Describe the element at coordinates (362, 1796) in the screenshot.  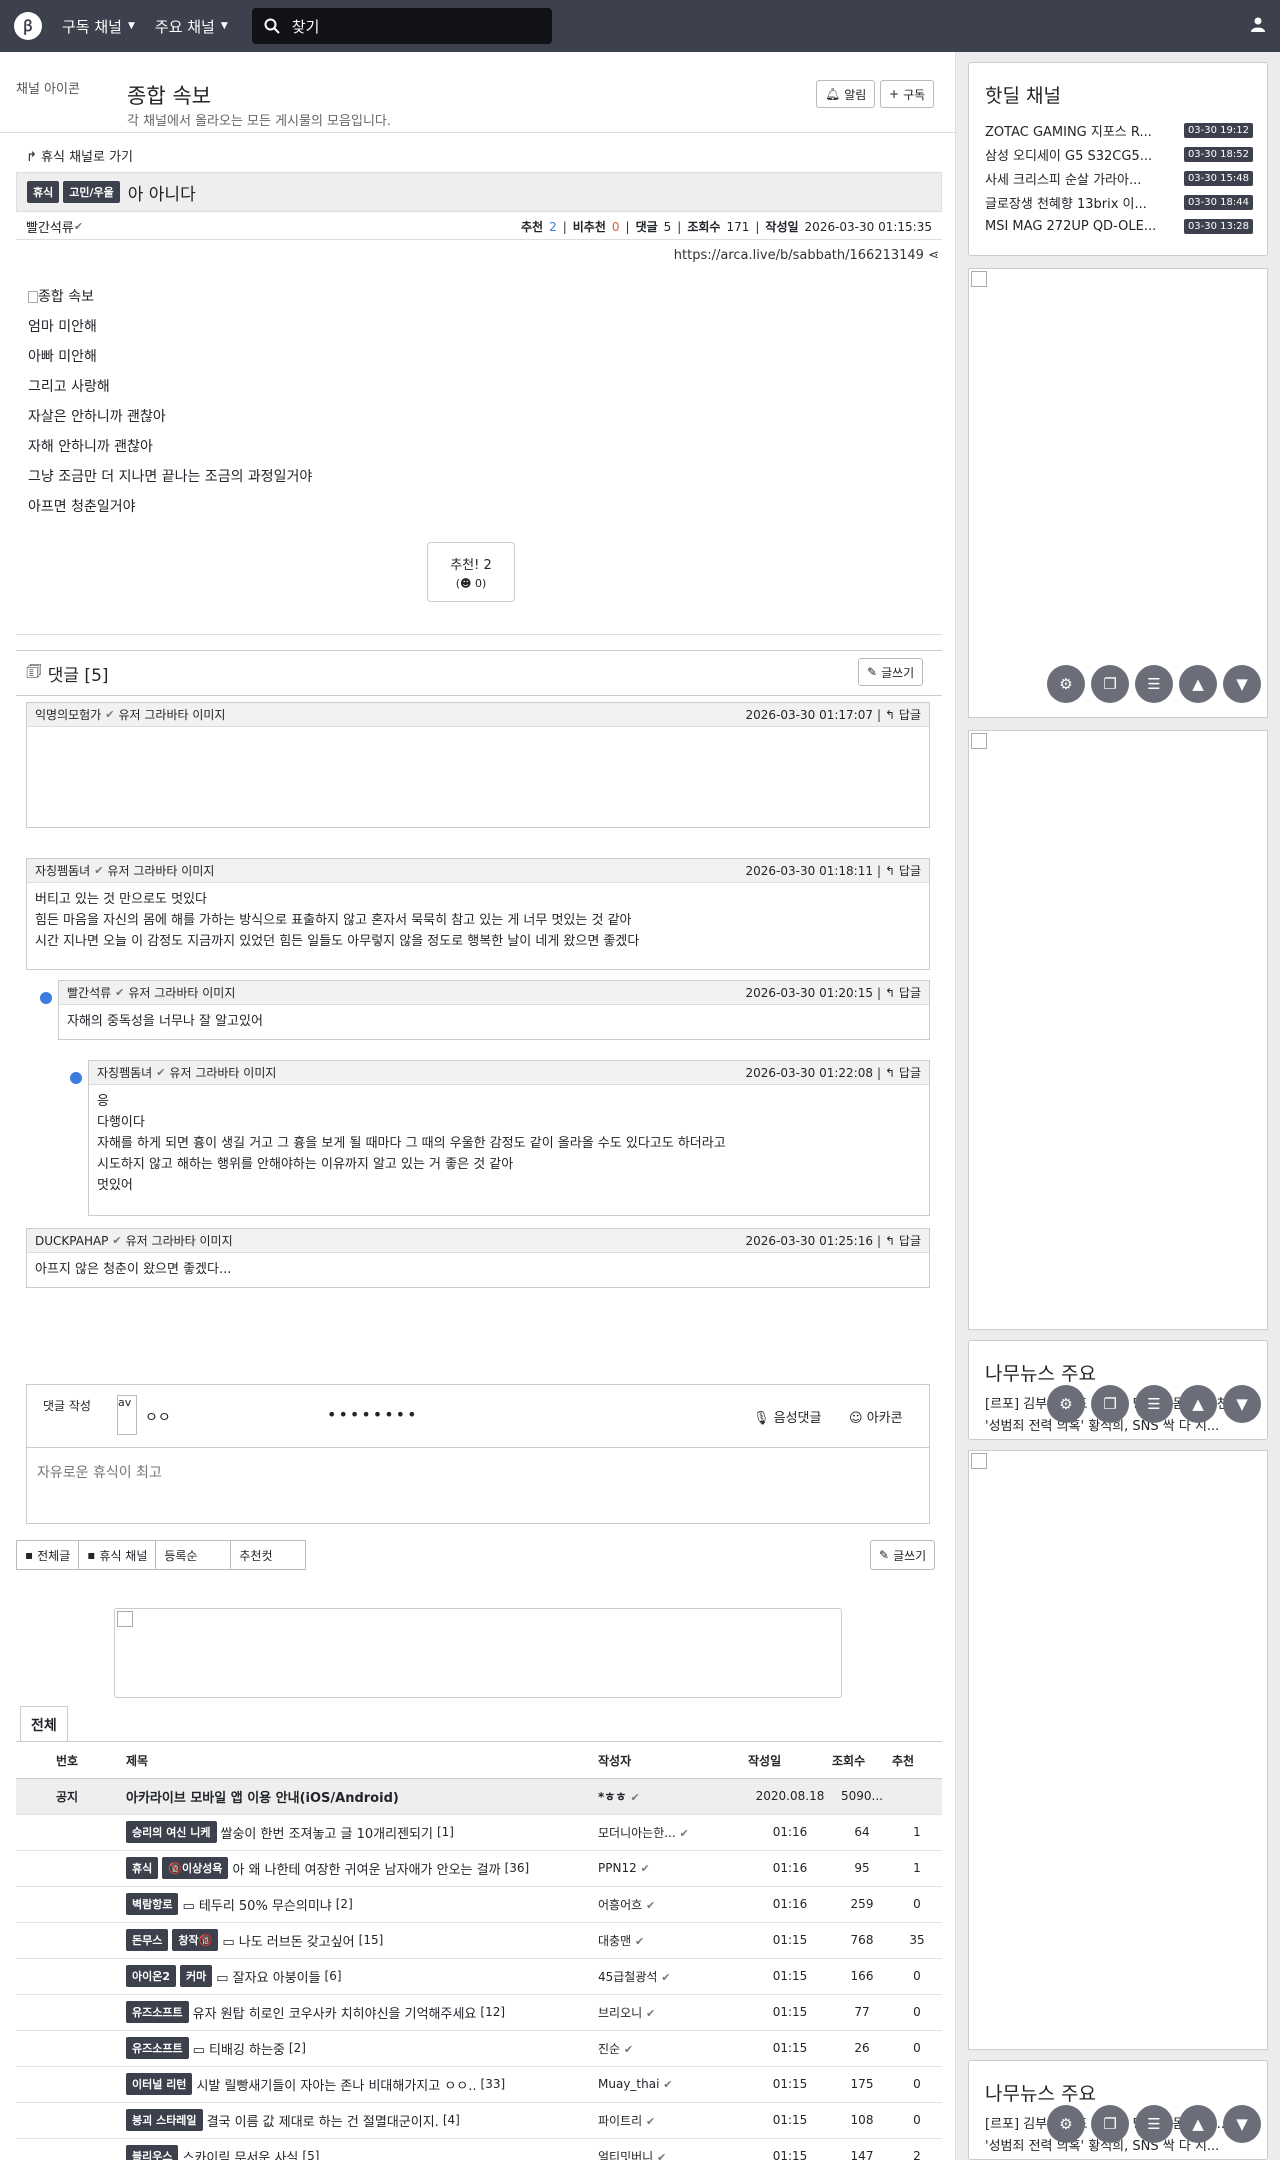
I see `row-title: 아카라이브 모바일 앱 이용 안내(iOS/Android)` at that location.